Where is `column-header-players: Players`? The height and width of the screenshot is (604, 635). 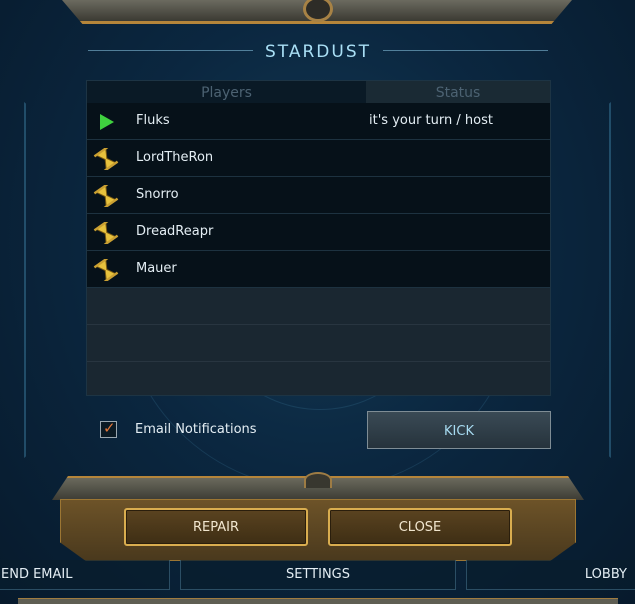
column-header-players: Players is located at coordinates (226, 92).